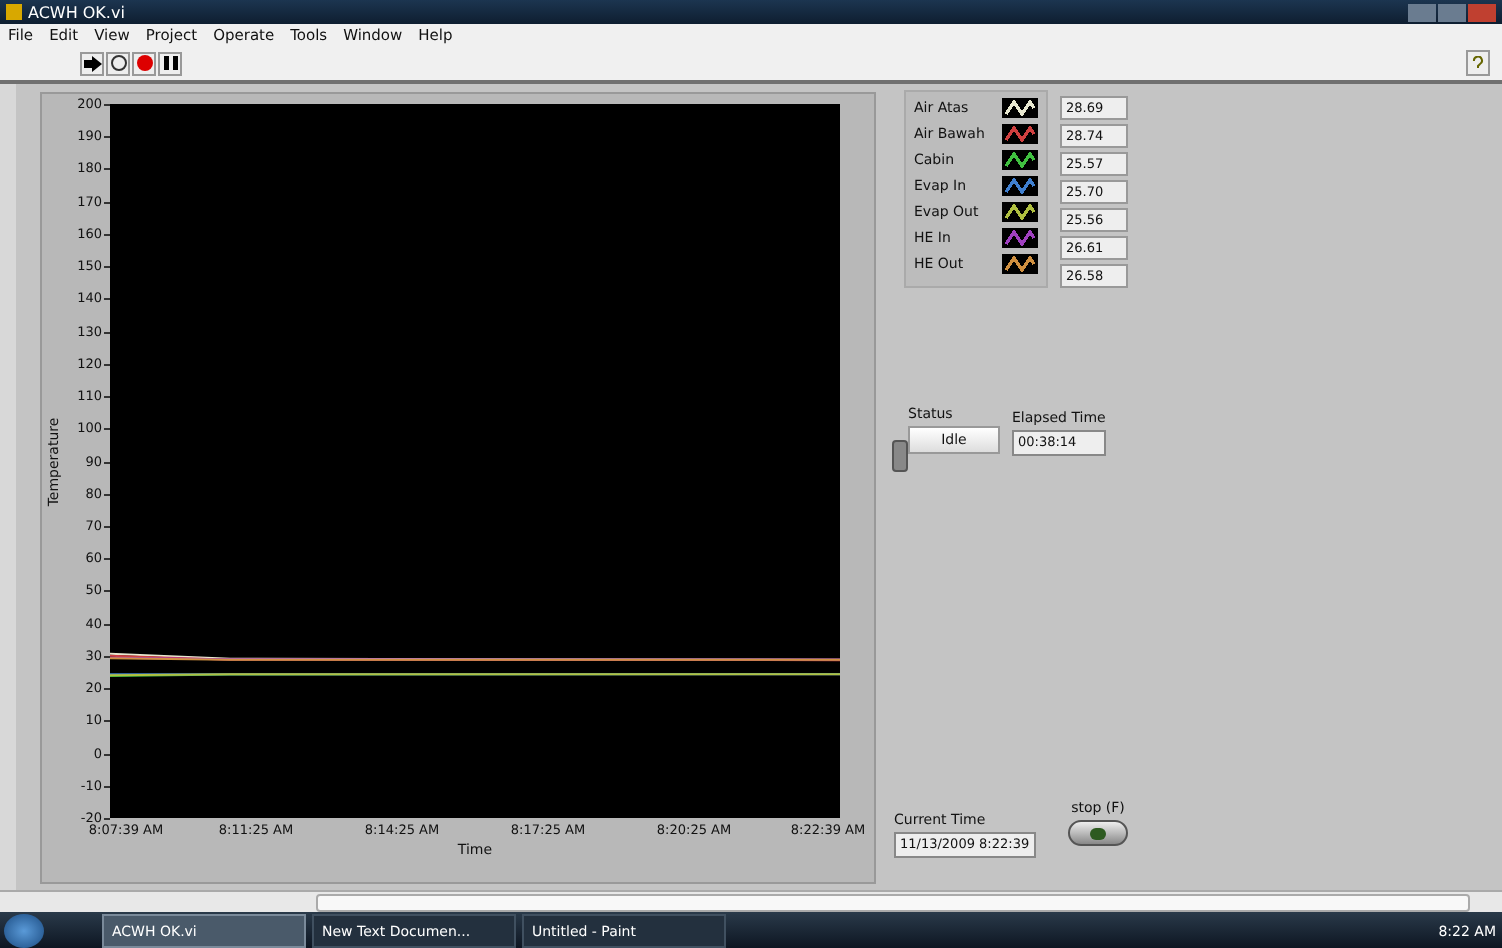 This screenshot has height=948, width=1502. What do you see at coordinates (24, 931) in the screenshot?
I see `start-button` at bounding box center [24, 931].